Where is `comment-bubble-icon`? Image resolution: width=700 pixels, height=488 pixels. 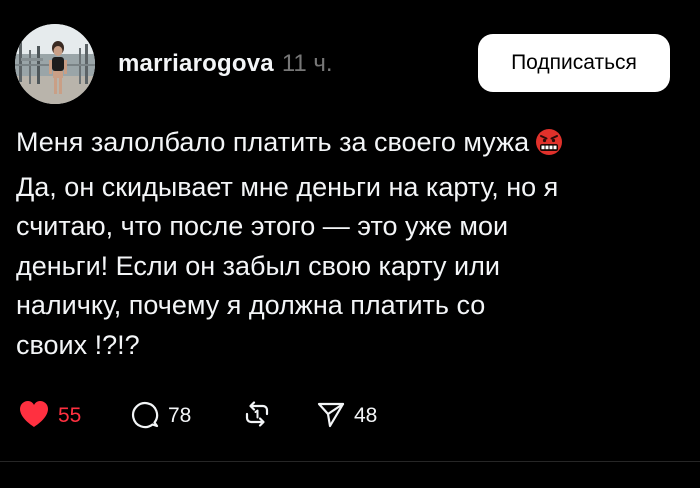
comment-bubble-icon is located at coordinates (145, 416).